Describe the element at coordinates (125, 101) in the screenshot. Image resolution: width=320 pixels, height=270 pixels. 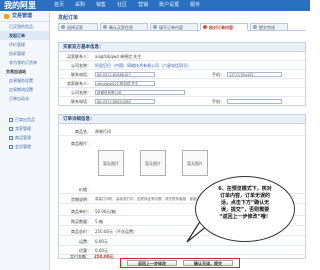
I see `seller-phone-field: 86-0571-88814586` at that location.